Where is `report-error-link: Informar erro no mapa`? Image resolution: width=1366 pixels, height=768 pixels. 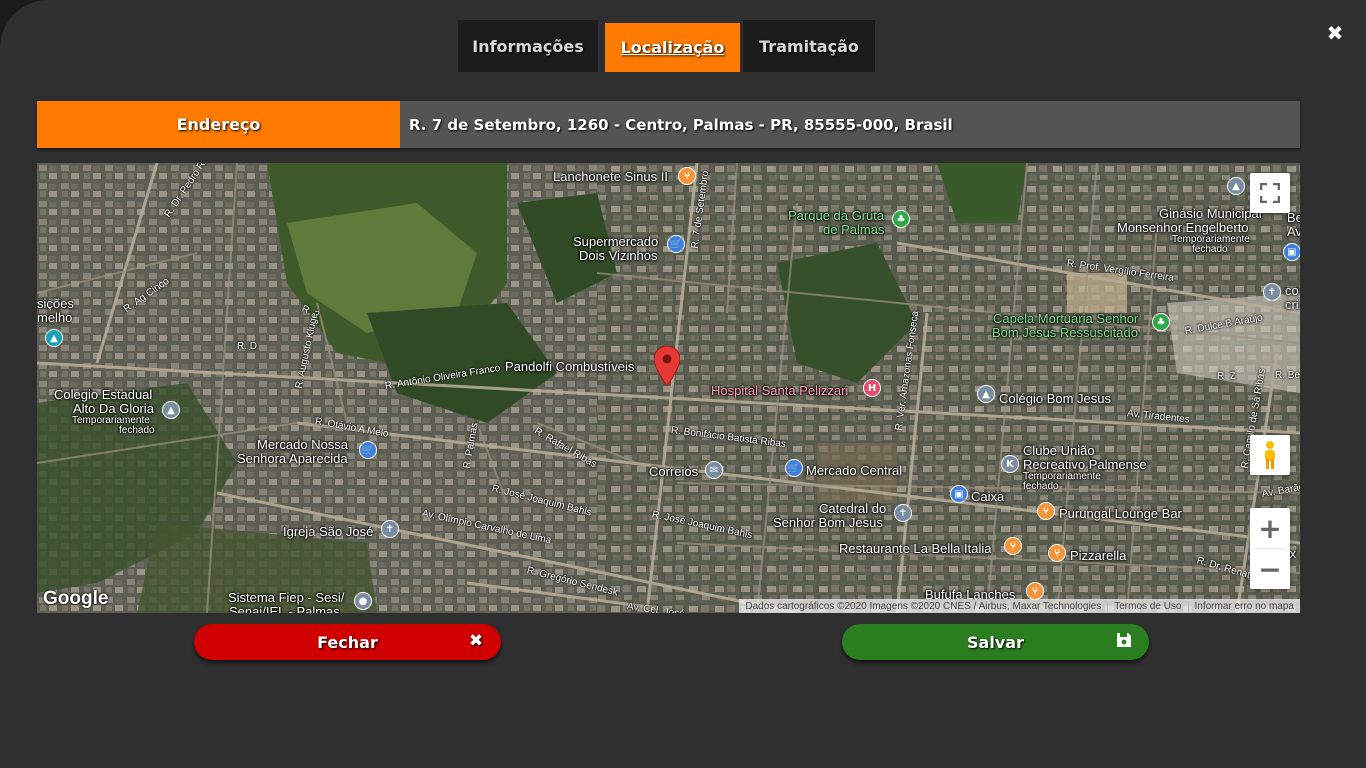 report-error-link: Informar erro no mapa is located at coordinates (1244, 606).